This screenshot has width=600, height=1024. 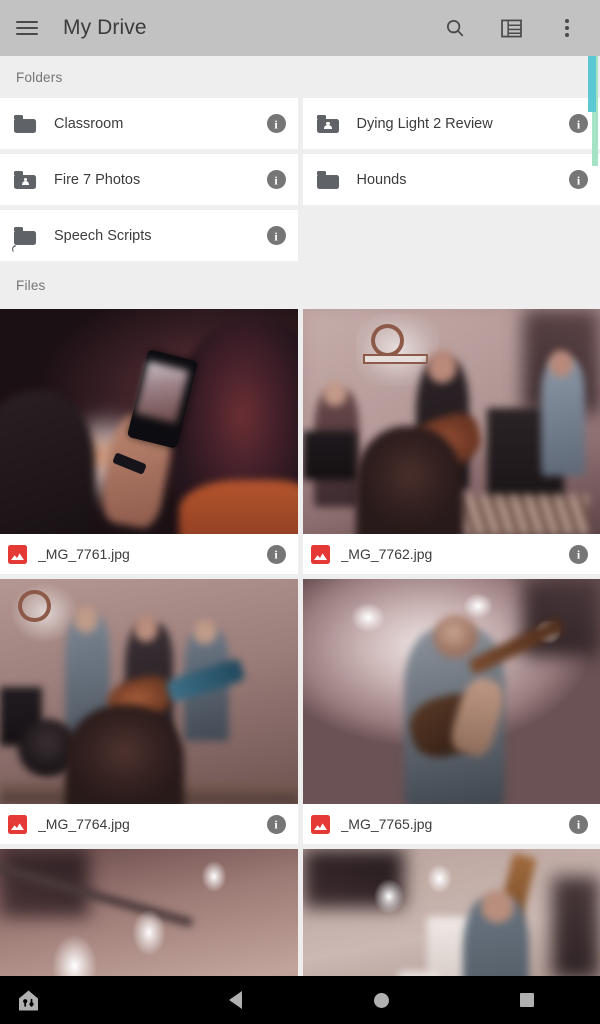 What do you see at coordinates (386, 824) in the screenshot?
I see `file-name: _MG_7765.jpg` at bounding box center [386, 824].